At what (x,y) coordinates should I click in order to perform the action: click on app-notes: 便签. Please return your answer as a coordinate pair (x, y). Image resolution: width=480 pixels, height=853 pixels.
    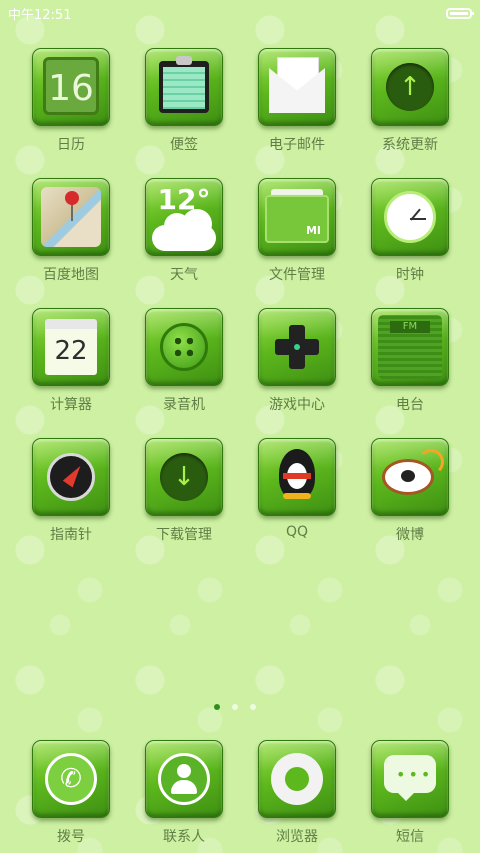
    Looking at the image, I should click on (184, 101).